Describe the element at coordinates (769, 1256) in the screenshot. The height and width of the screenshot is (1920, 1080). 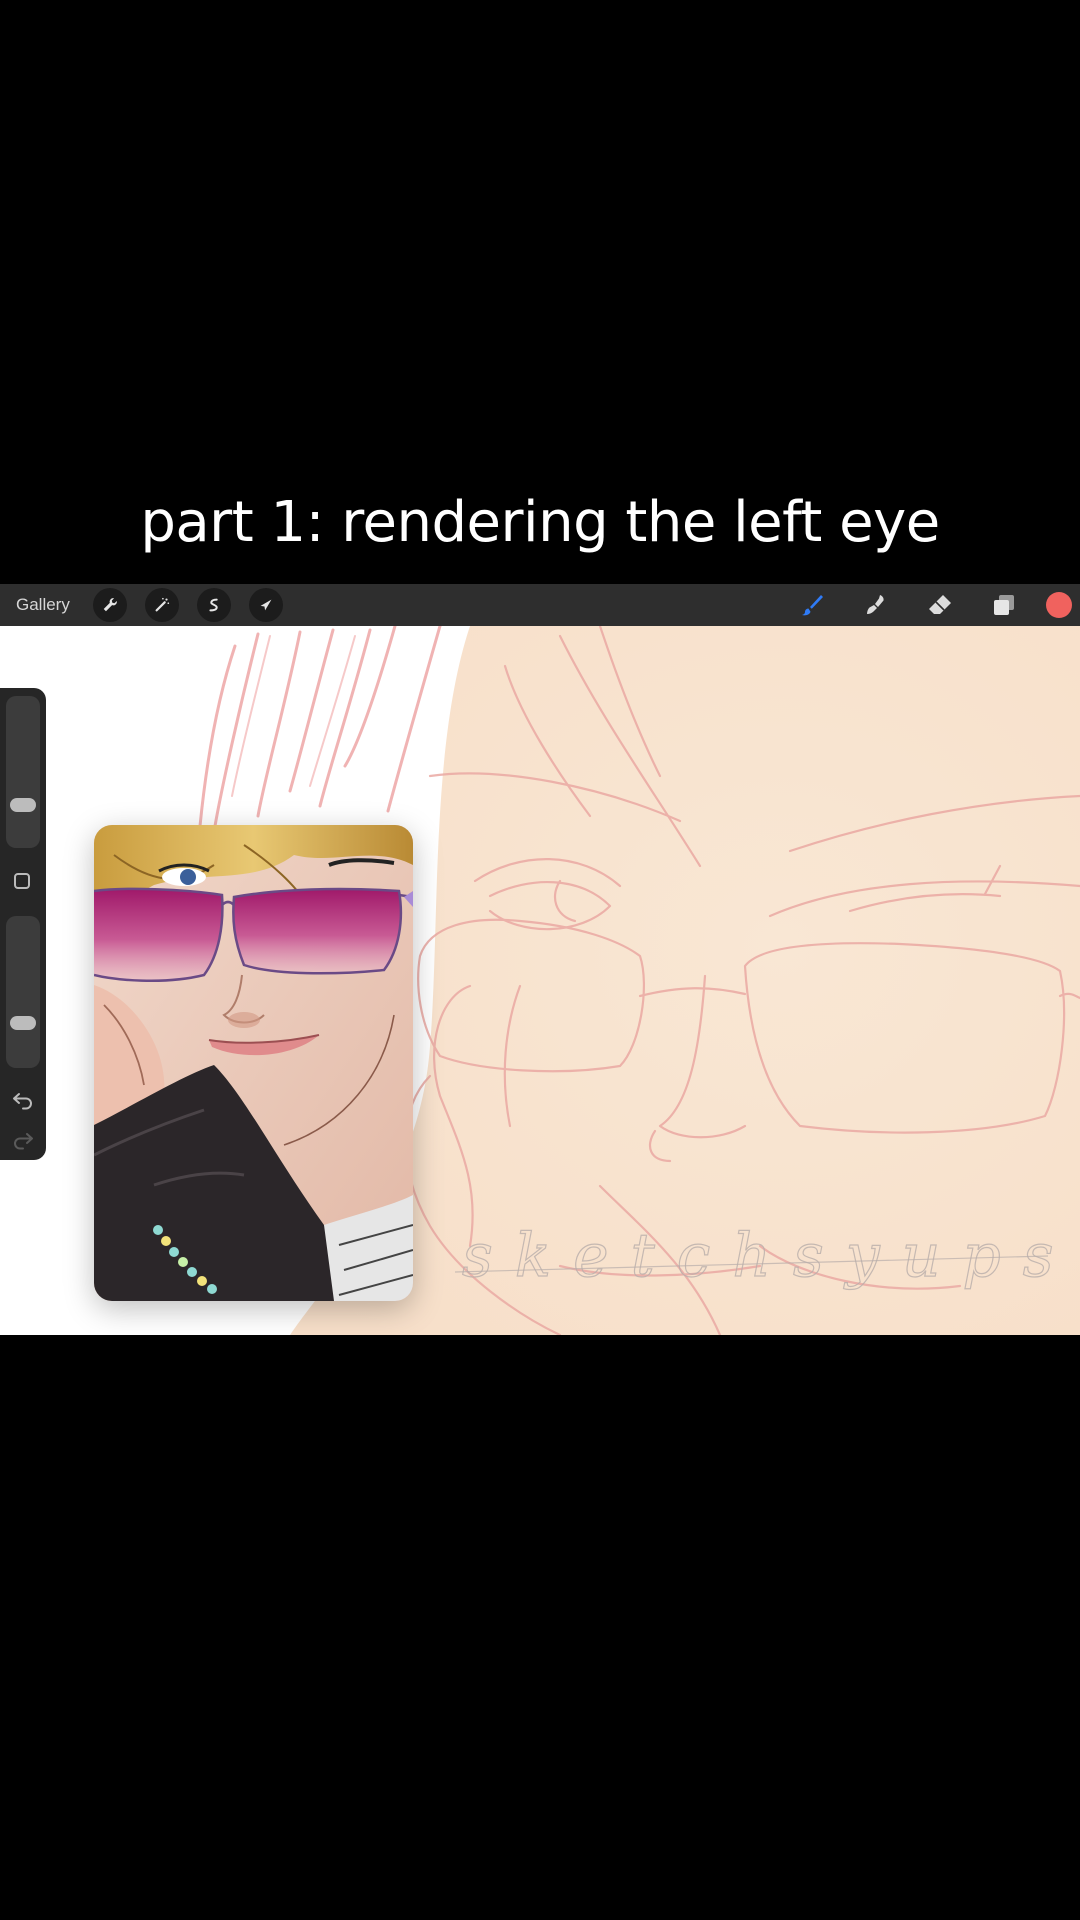
I see `watermark-text: sketchsyups` at that location.